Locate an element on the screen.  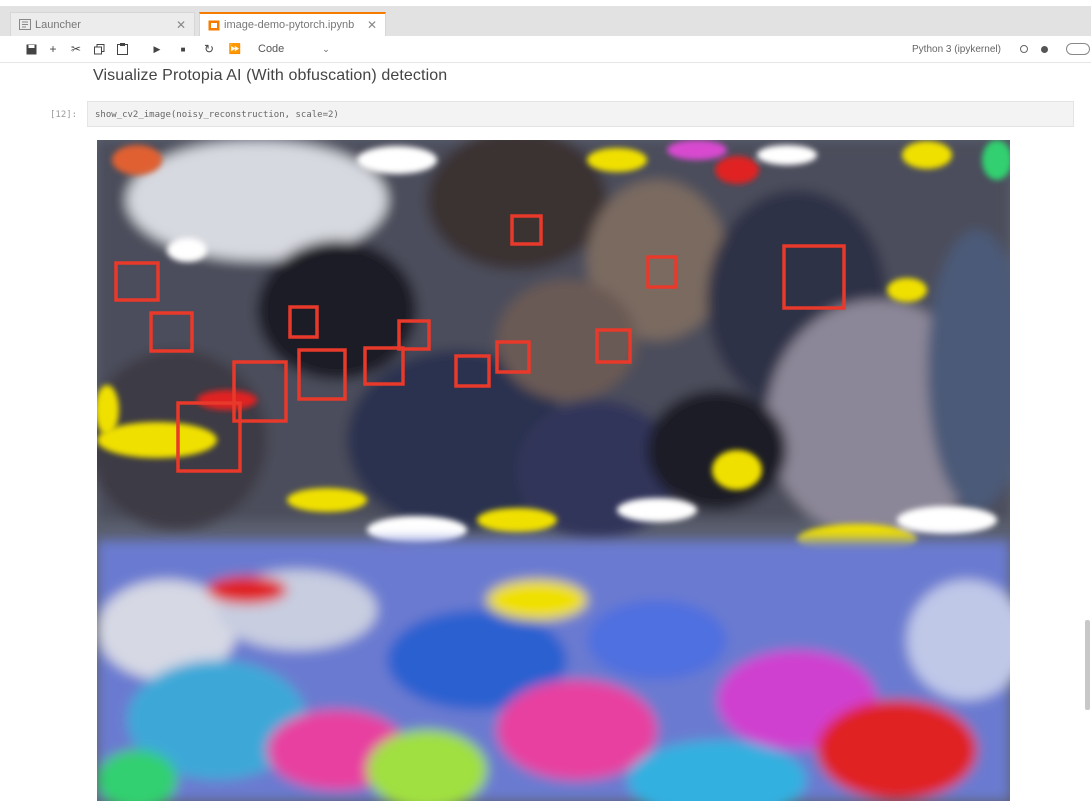
cut-button: ✂ is located at coordinates (76, 49).